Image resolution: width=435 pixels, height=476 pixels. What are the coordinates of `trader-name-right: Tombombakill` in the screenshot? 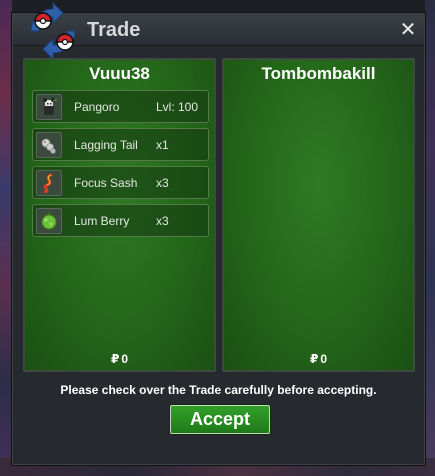 It's located at (318, 73).